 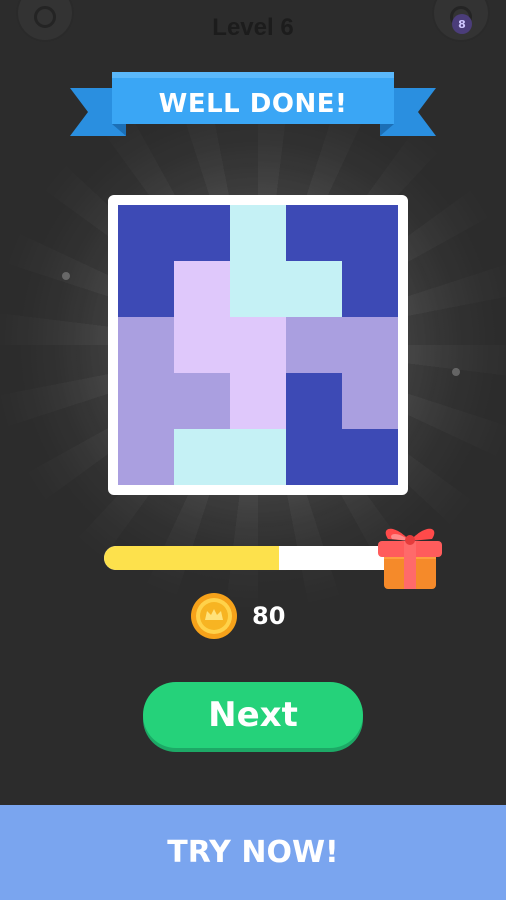 What do you see at coordinates (253, 27) in the screenshot?
I see `level-title: Level 6` at bounding box center [253, 27].